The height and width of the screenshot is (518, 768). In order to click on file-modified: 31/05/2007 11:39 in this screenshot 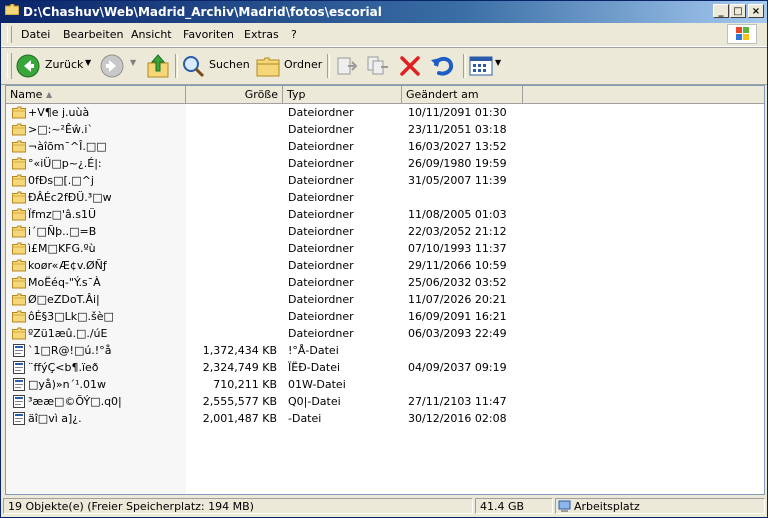, I will do `click(457, 180)`.